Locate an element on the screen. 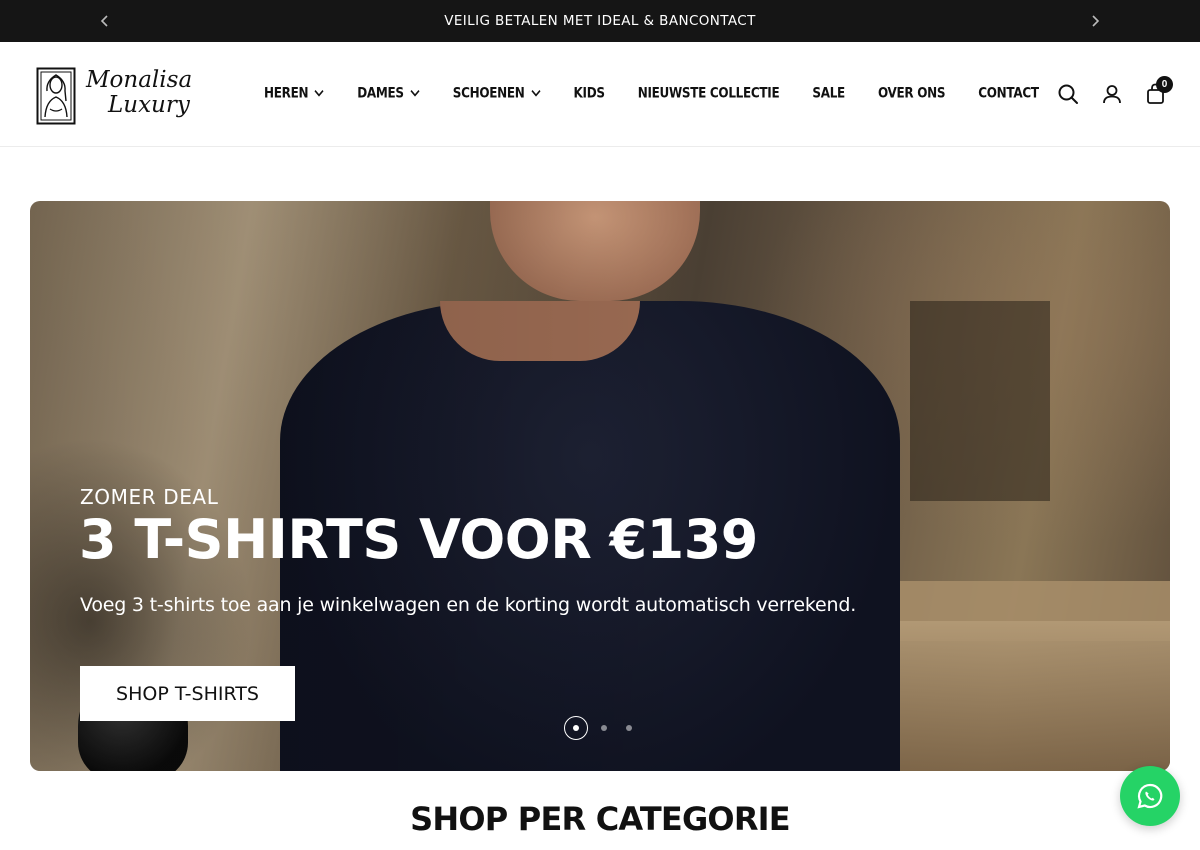 The width and height of the screenshot is (1200, 850). nav-item-dames: DAMES is located at coordinates (388, 93).